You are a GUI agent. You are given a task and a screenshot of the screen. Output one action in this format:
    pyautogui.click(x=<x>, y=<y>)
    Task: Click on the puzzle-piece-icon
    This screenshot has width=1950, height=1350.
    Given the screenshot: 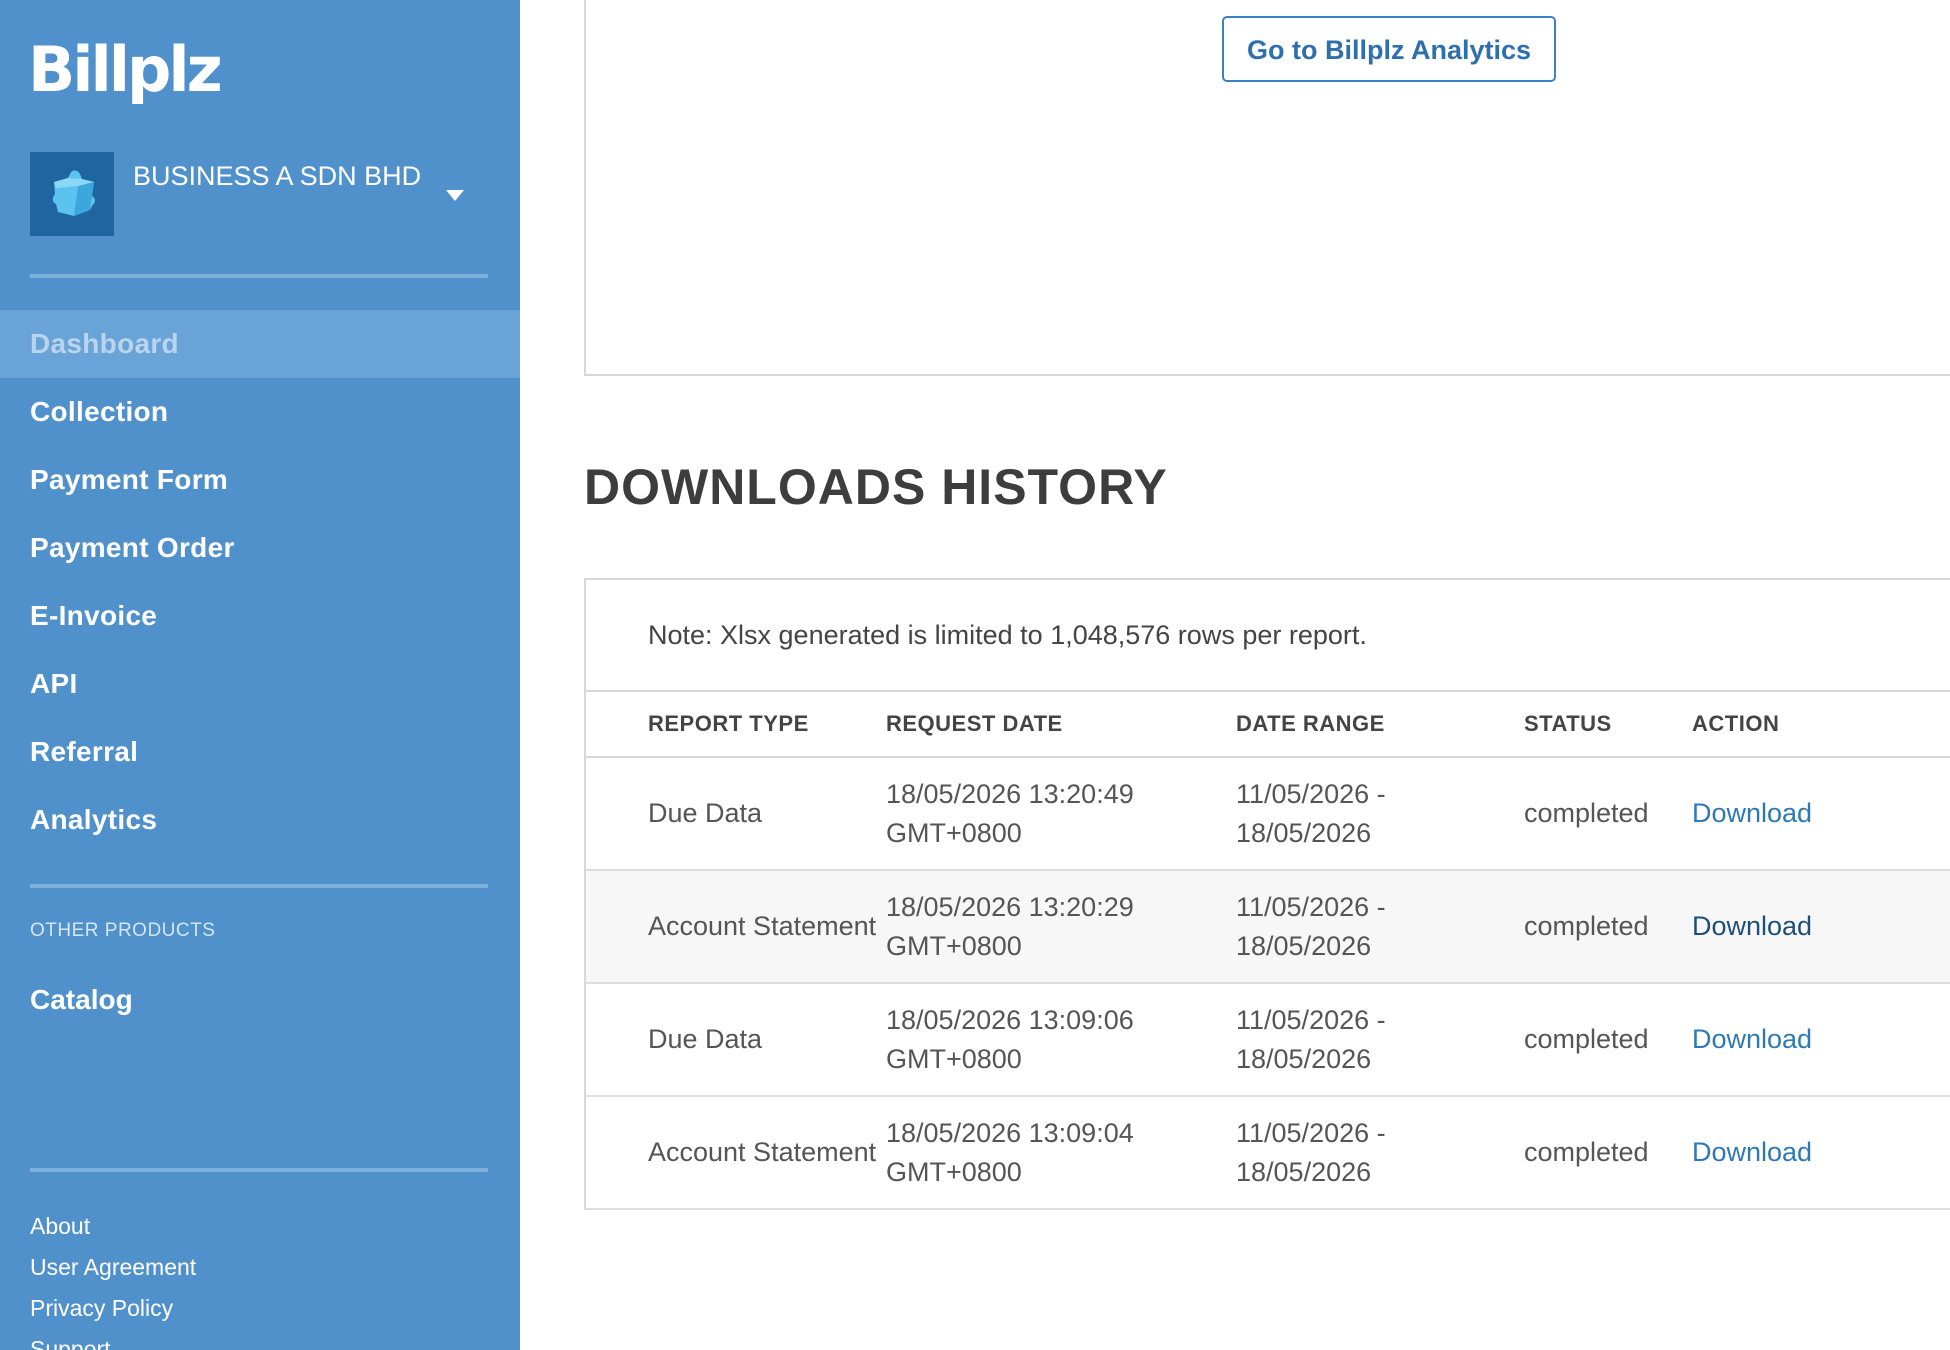 What is the action you would take?
    pyautogui.click(x=73, y=193)
    